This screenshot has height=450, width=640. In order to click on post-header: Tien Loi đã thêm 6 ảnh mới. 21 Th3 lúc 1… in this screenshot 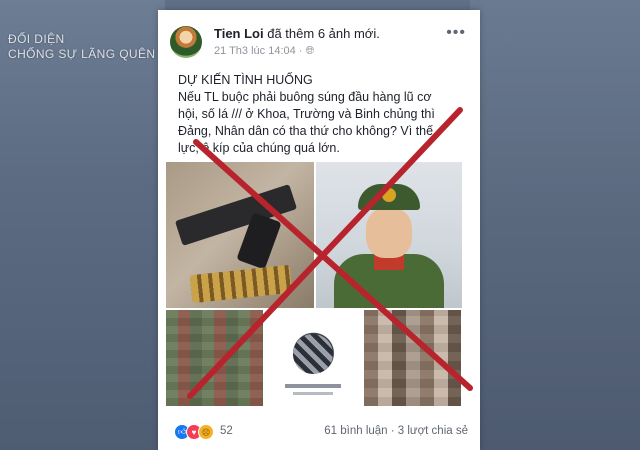, I will do `click(320, 42)`.